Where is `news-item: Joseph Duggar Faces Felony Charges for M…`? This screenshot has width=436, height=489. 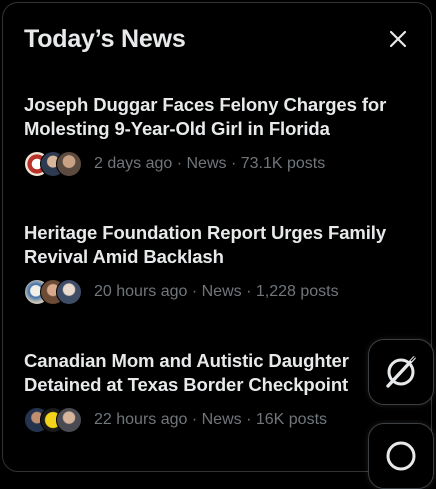 news-item: Joseph Duggar Faces Felony Charges for M… is located at coordinates (214, 135).